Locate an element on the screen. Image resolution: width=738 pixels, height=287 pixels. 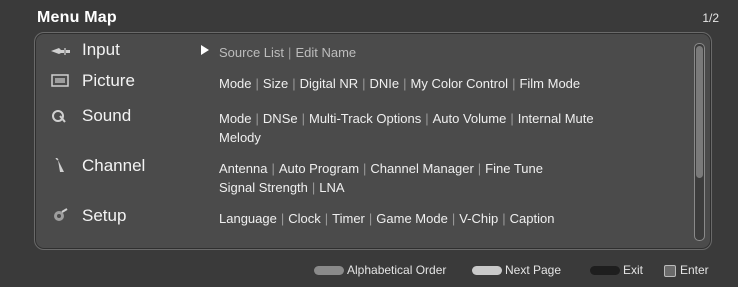
submenu-item: DNSe is located at coordinates (280, 118).